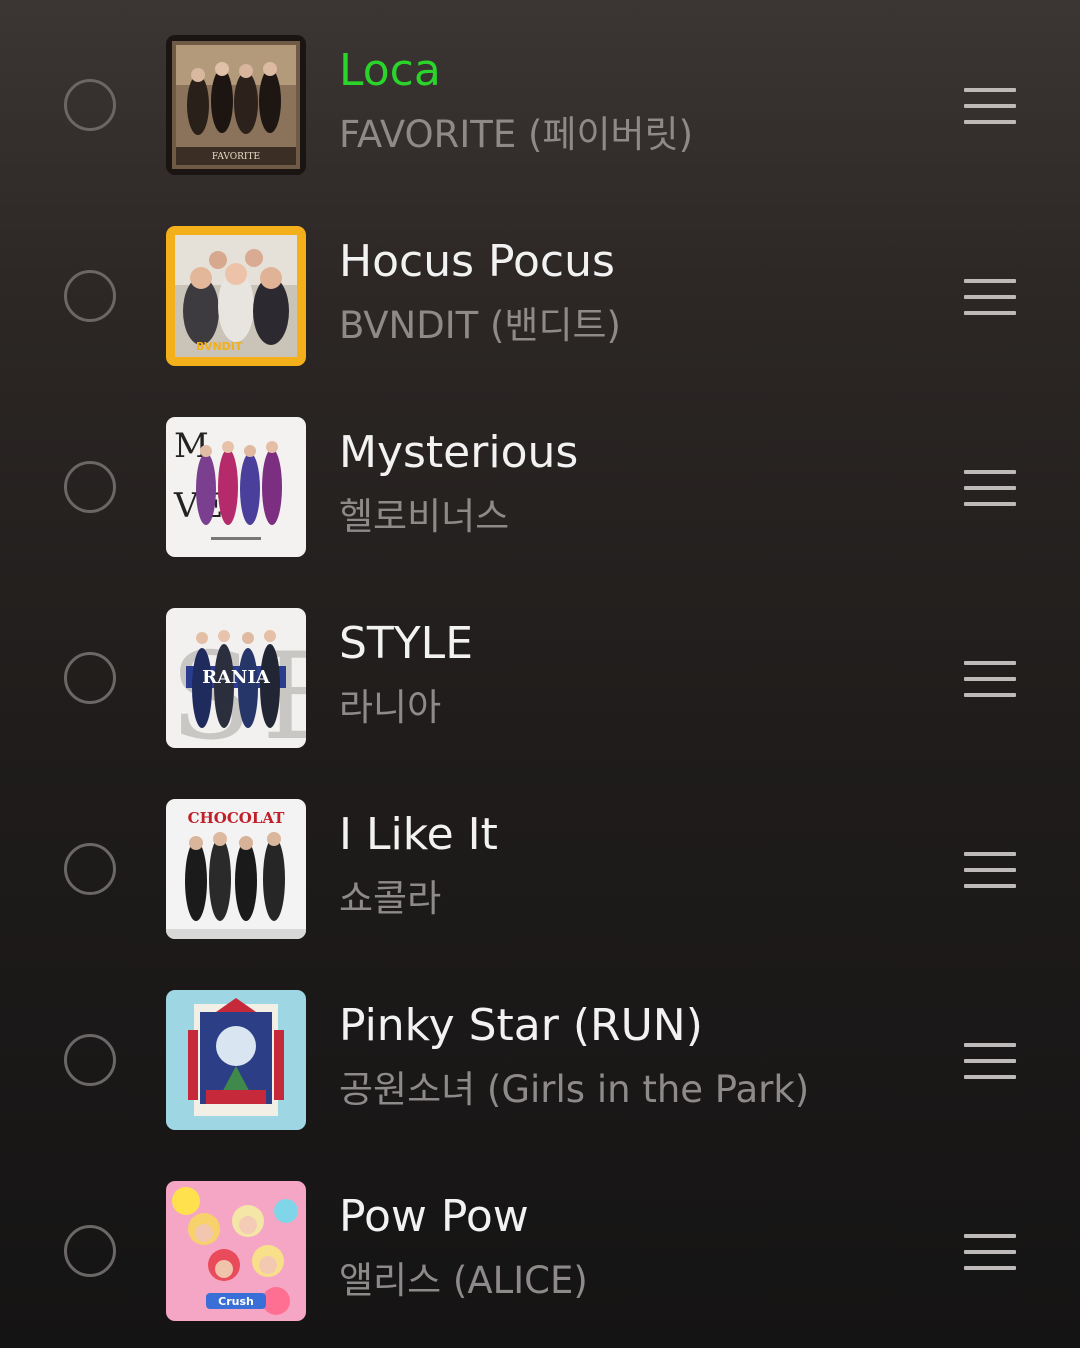 Image resolution: width=1080 pixels, height=1348 pixels. I want to click on album-cover-alice: Crush, so click(236, 1251).